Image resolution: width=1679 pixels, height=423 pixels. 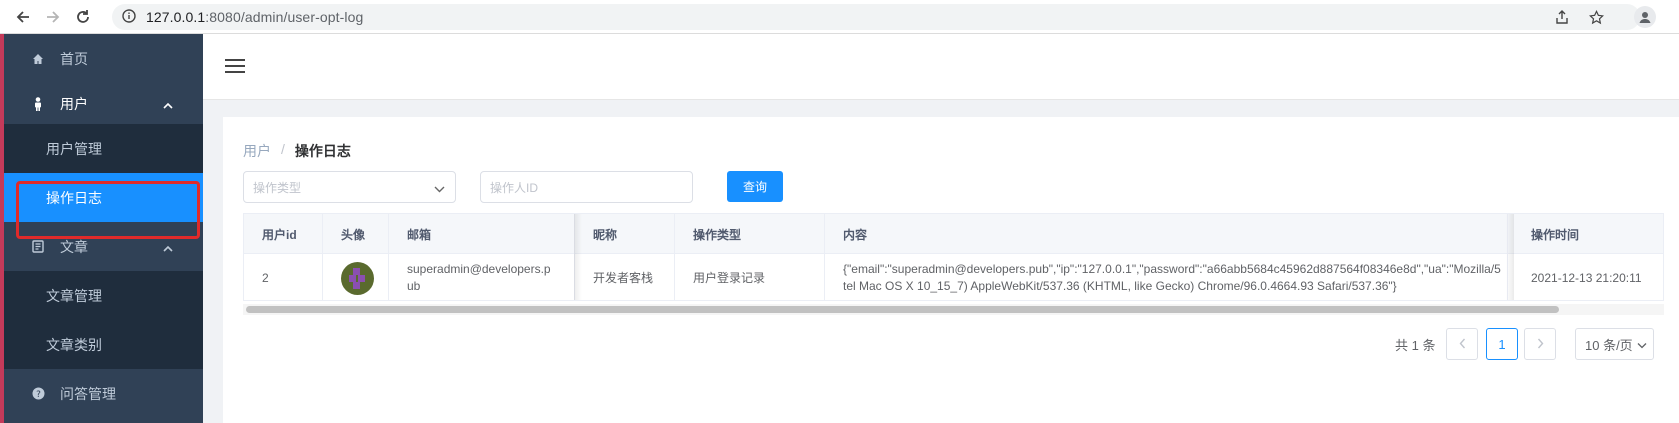 I want to click on sidebar-item-label: 用户, so click(x=74, y=103).